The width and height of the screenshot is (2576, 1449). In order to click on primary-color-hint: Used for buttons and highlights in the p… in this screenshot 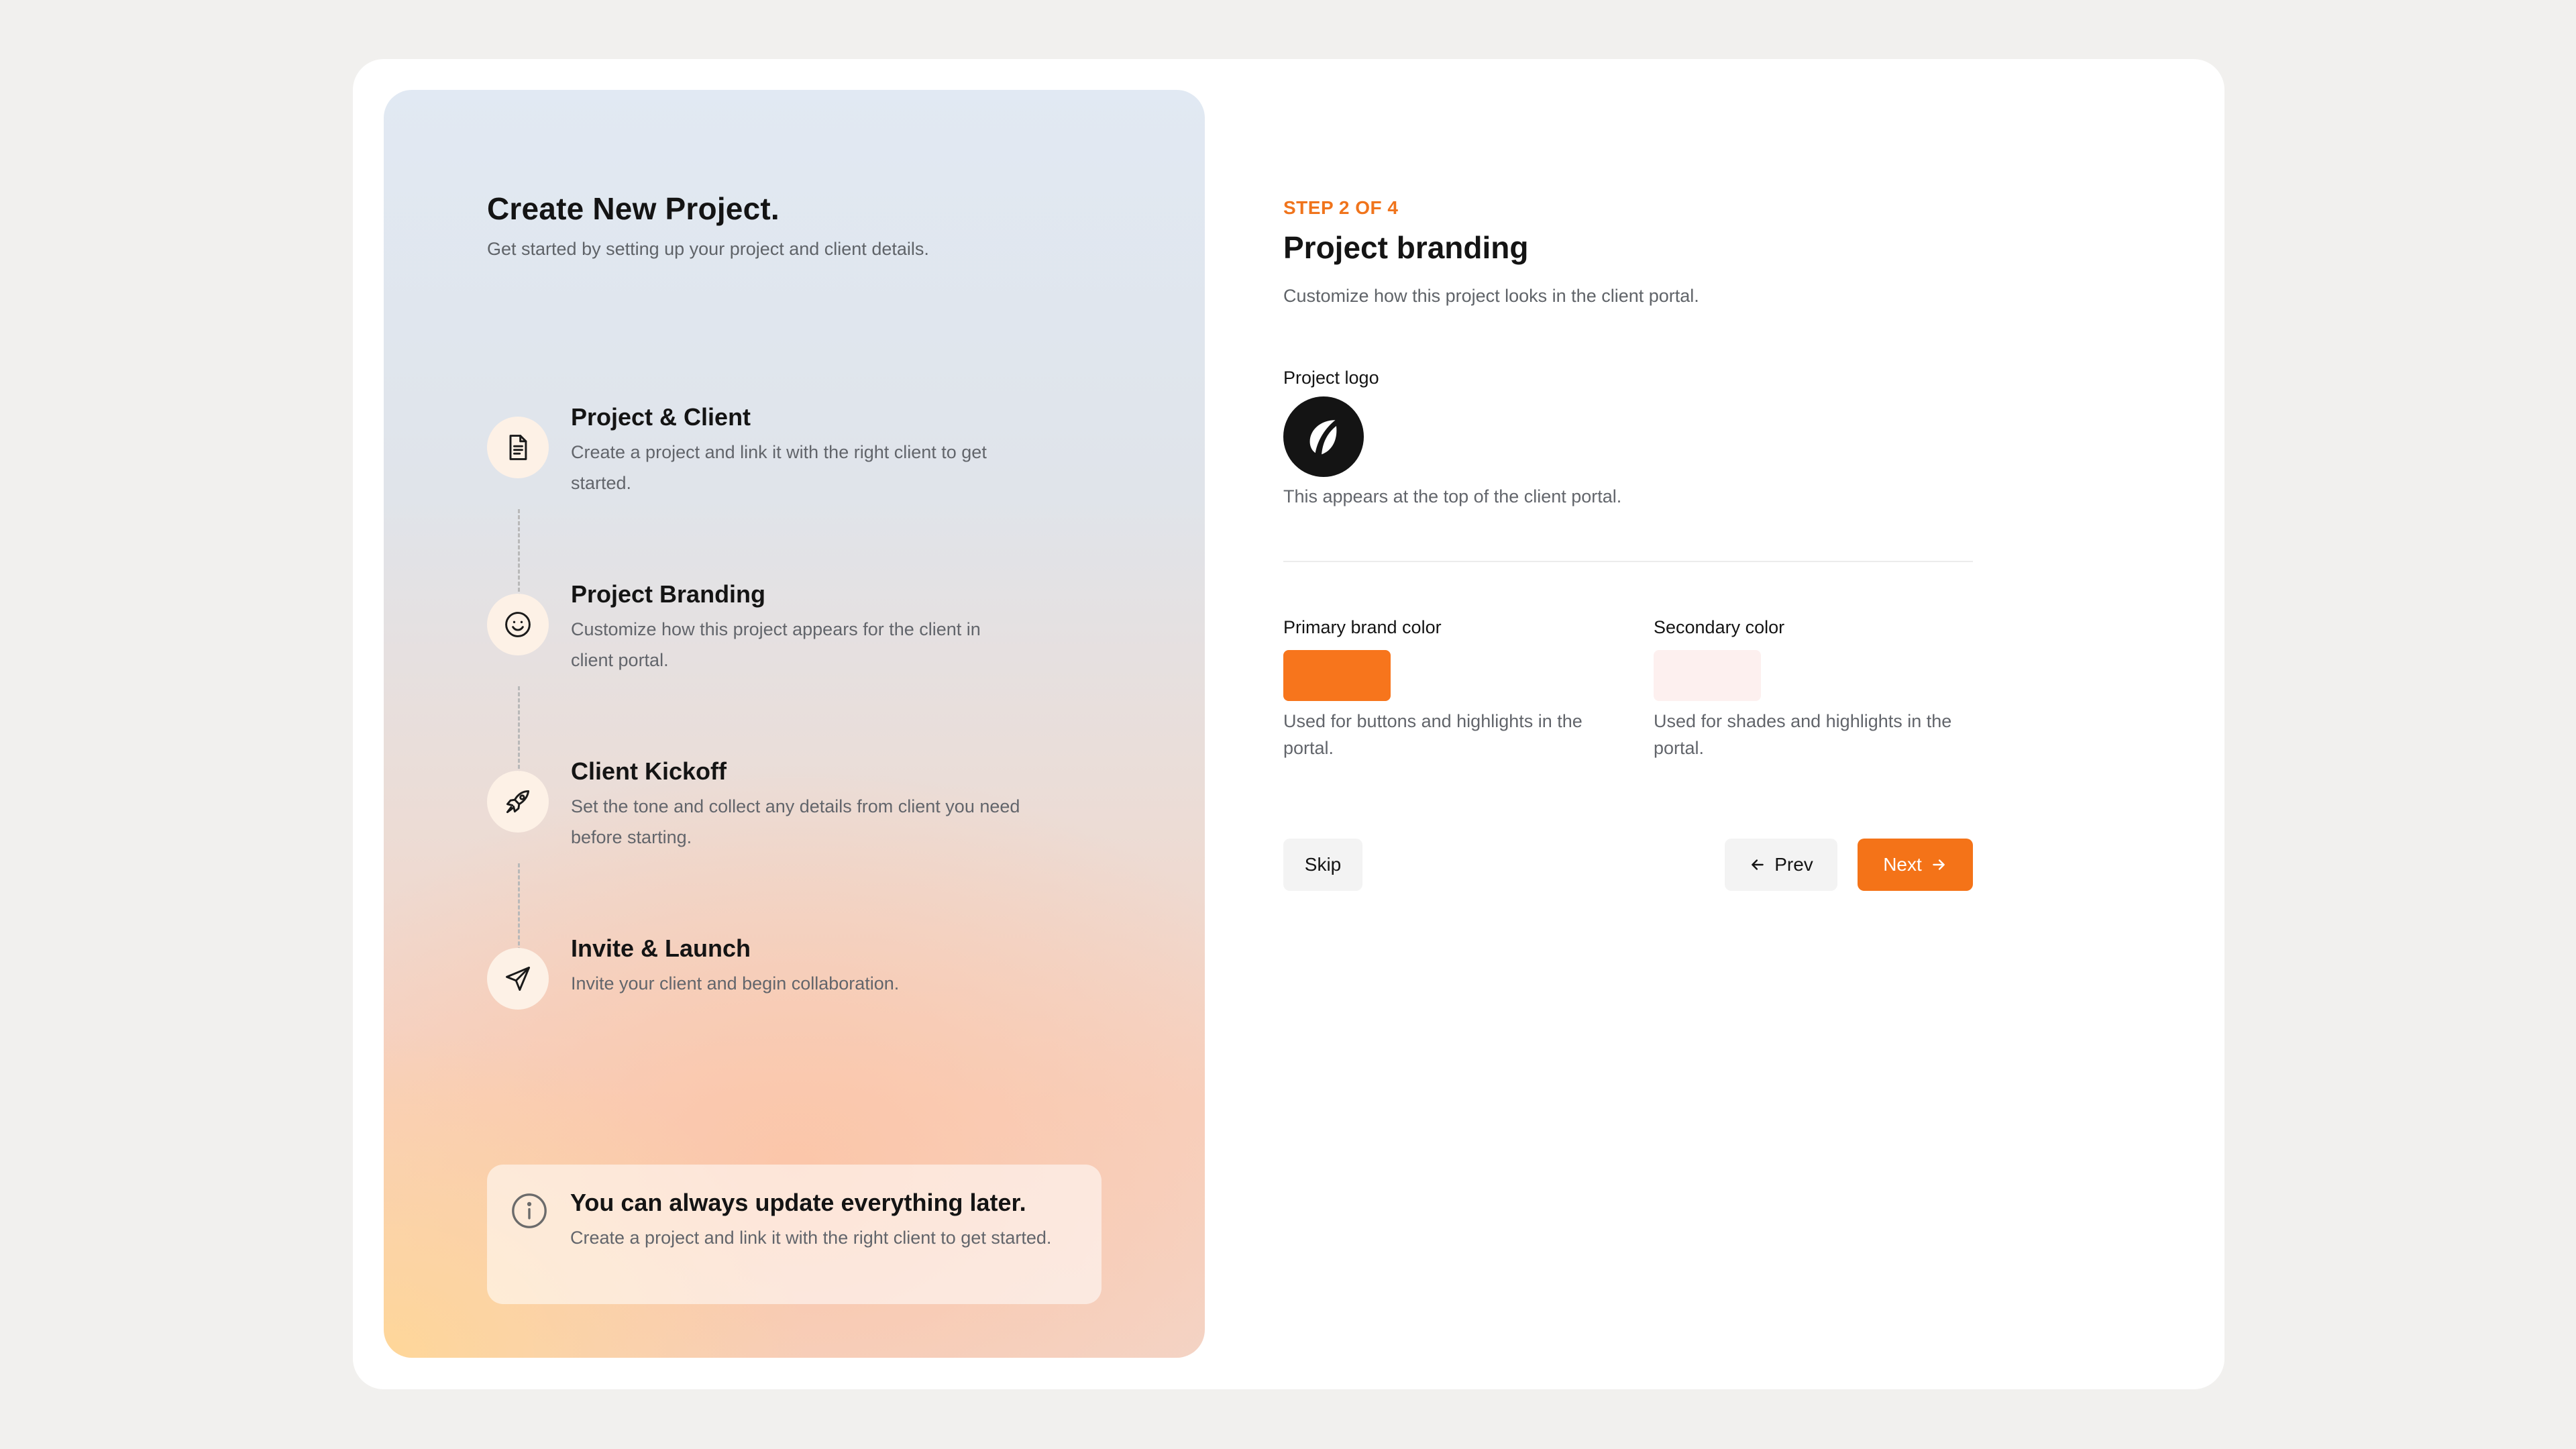, I will do `click(1432, 734)`.